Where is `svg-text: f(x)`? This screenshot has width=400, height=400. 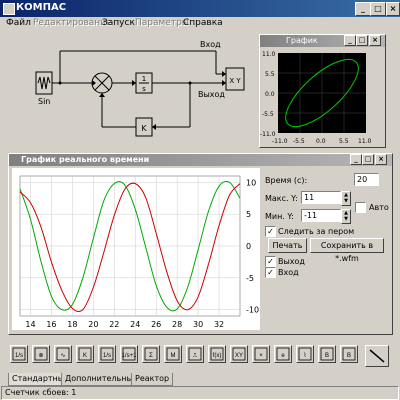
svg-text: f(x) is located at coordinates (217, 356).